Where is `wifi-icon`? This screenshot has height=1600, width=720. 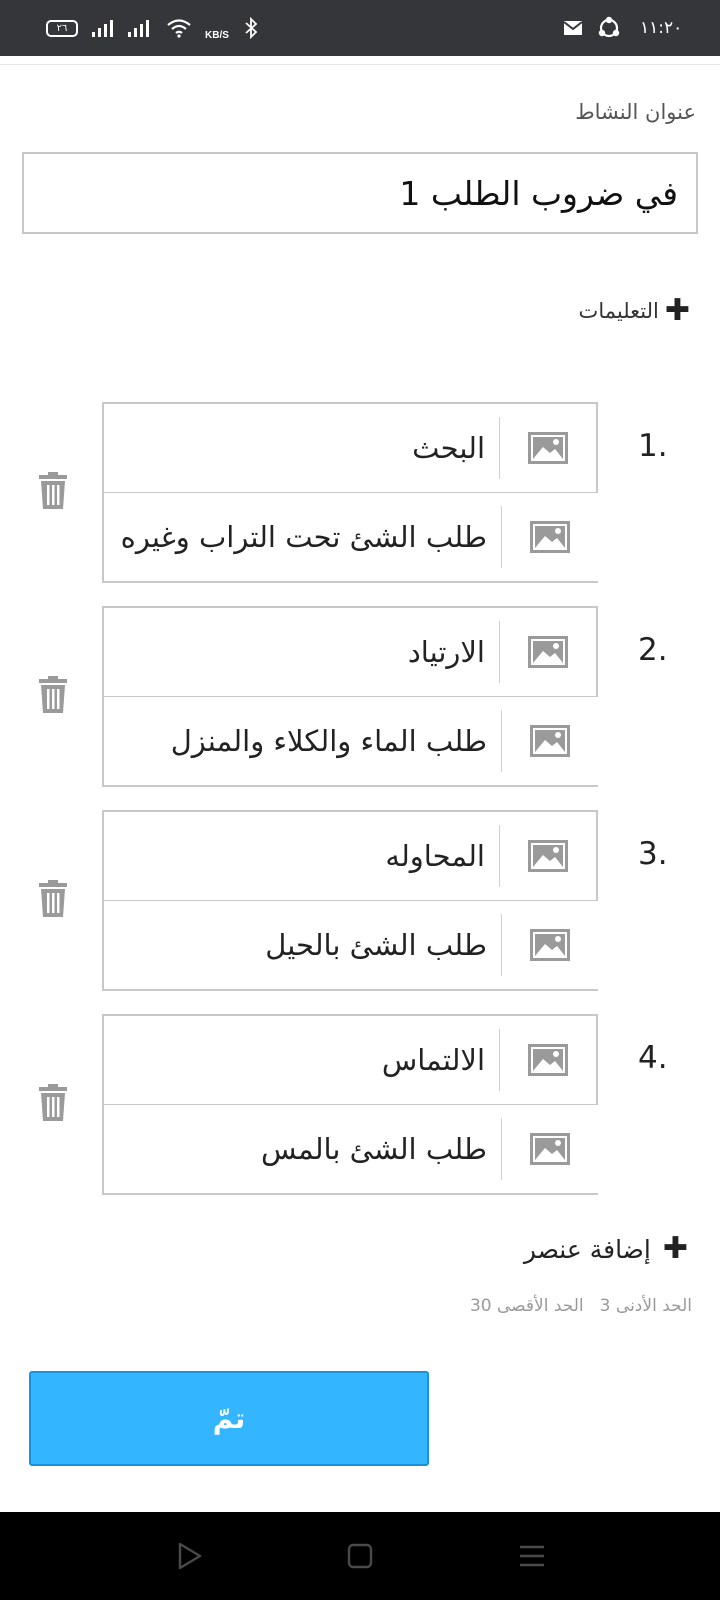 wifi-icon is located at coordinates (179, 28).